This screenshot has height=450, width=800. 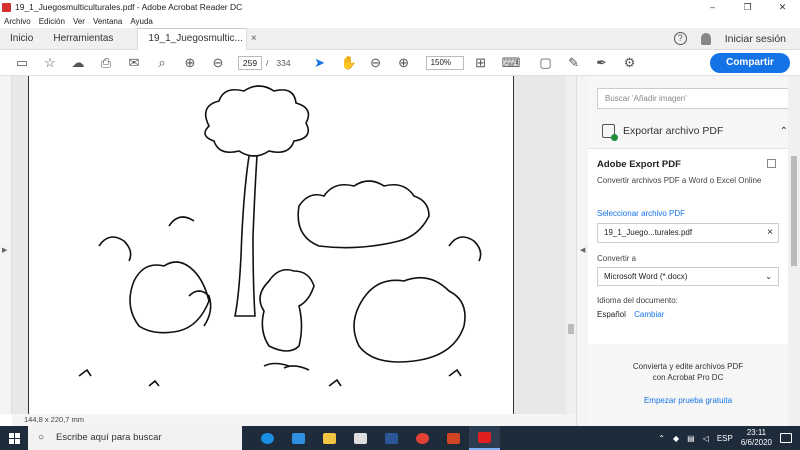 What do you see at coordinates (688, 400) in the screenshot?
I see `free-trial-link: Empezar prueba gratuita` at bounding box center [688, 400].